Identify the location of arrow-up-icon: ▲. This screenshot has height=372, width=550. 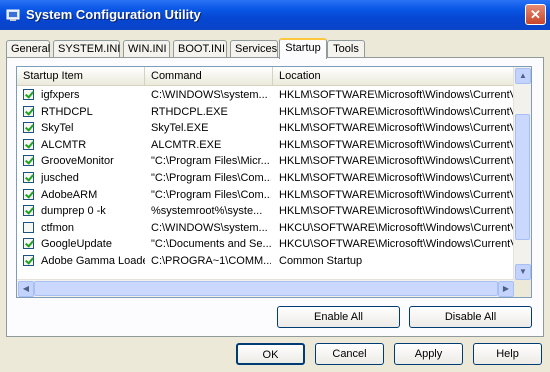
(523, 75).